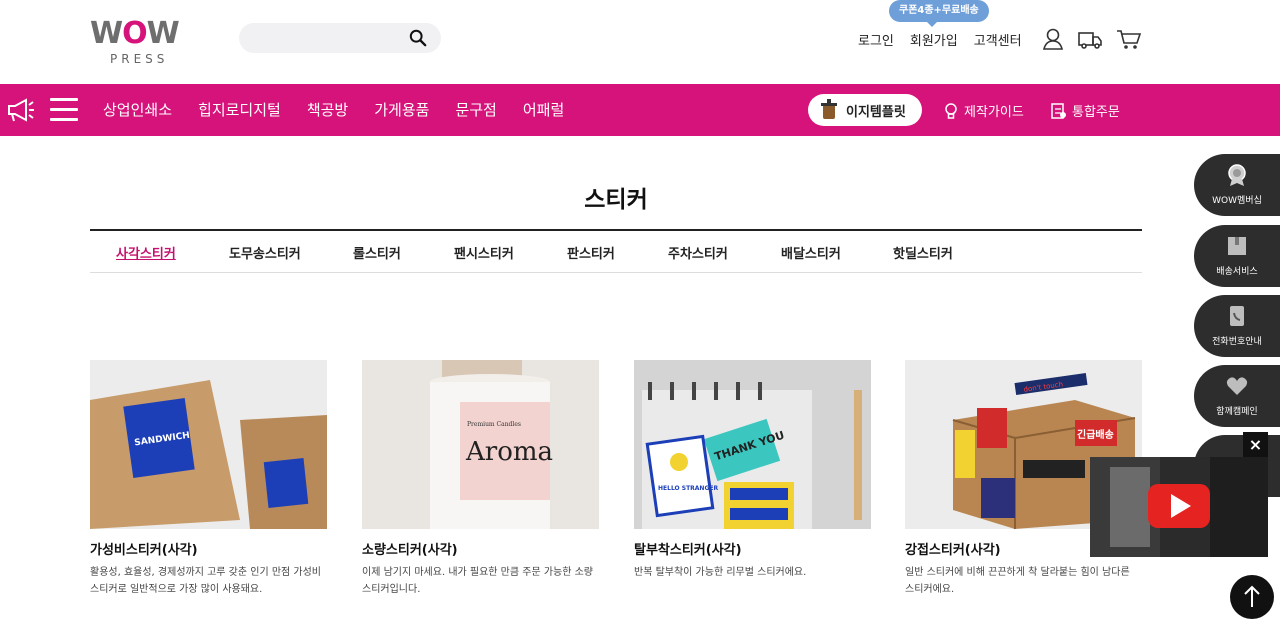 Image resolution: width=1280 pixels, height=635 pixels. Describe the element at coordinates (1237, 256) in the screenshot. I see `quick-delivery-service: 배송서비스` at that location.